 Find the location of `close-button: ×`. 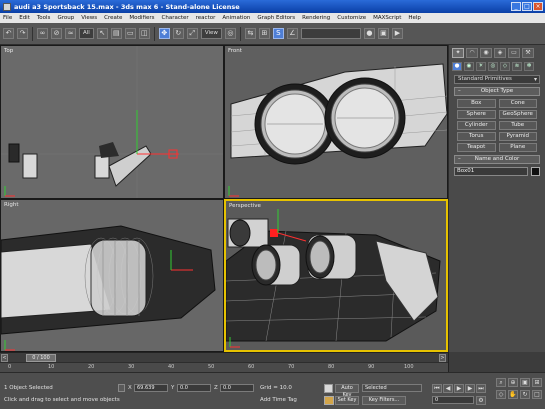

close-button: × is located at coordinates (538, 6).